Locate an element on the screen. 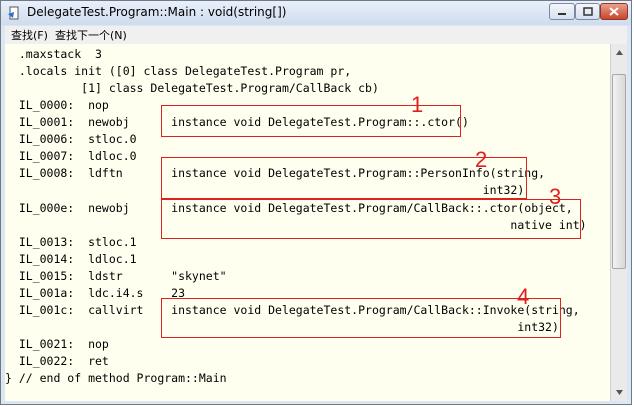  maximize-button is located at coordinates (587, 11).